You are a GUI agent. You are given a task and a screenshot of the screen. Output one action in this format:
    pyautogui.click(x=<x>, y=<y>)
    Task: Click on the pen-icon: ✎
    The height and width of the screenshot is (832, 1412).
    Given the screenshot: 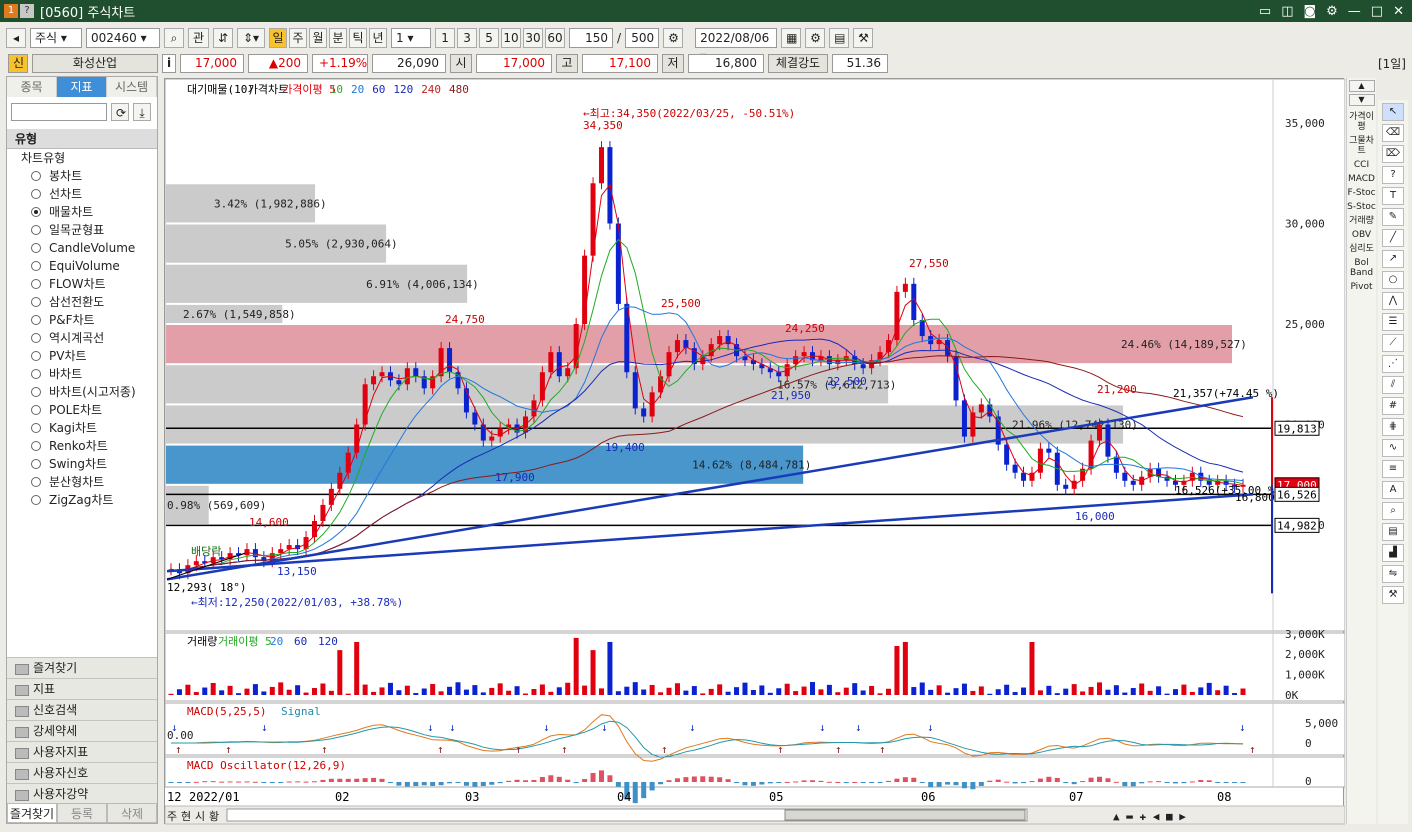 What is the action you would take?
    pyautogui.click(x=1393, y=217)
    